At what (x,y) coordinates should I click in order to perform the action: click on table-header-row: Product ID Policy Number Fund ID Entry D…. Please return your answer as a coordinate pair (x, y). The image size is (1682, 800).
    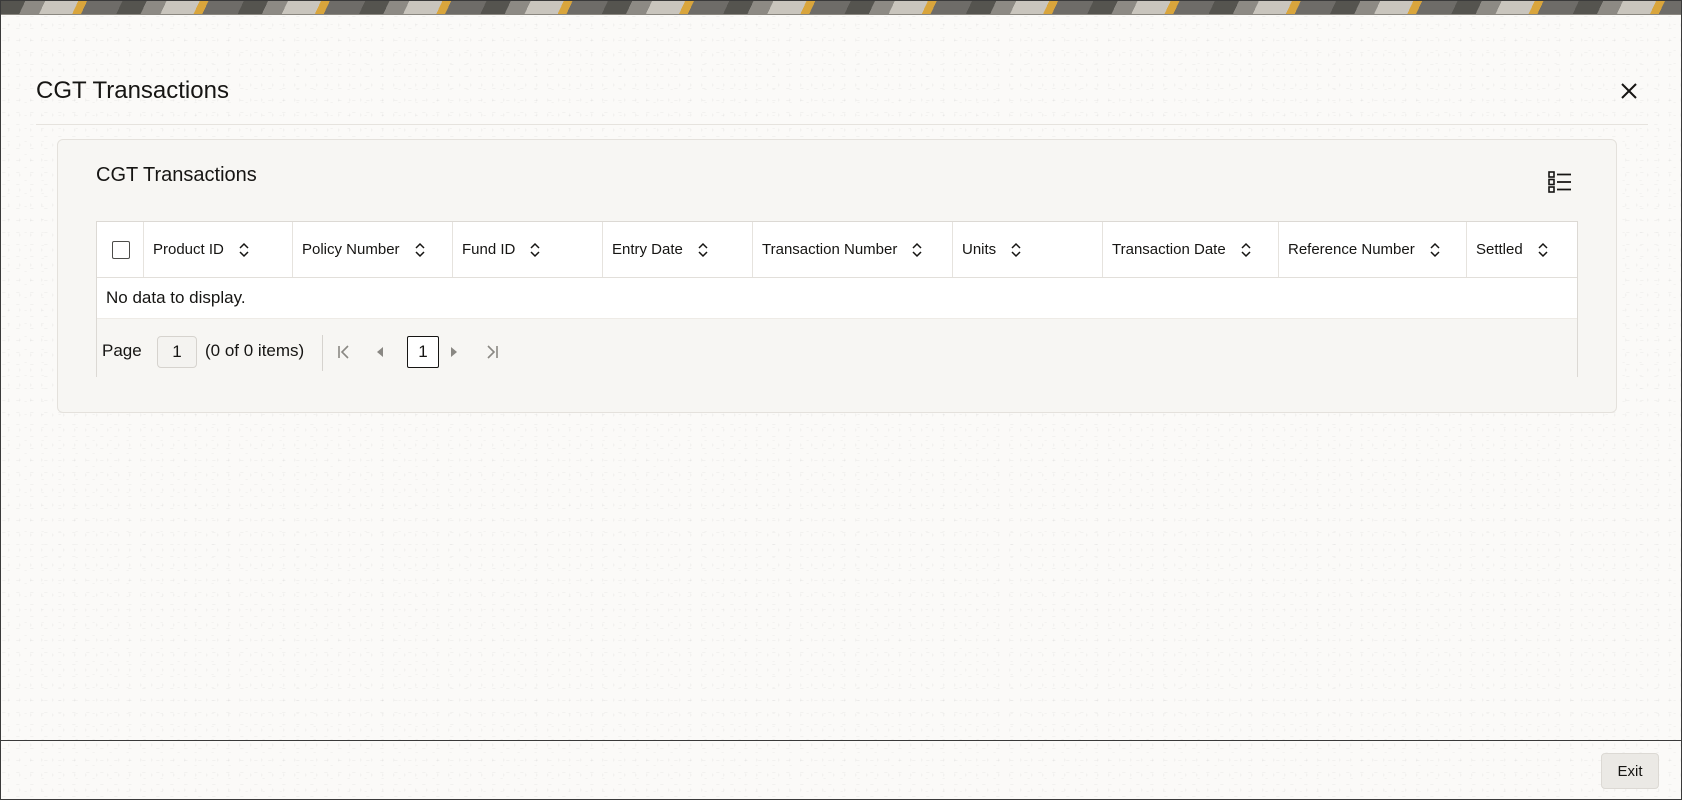
    Looking at the image, I should click on (837, 250).